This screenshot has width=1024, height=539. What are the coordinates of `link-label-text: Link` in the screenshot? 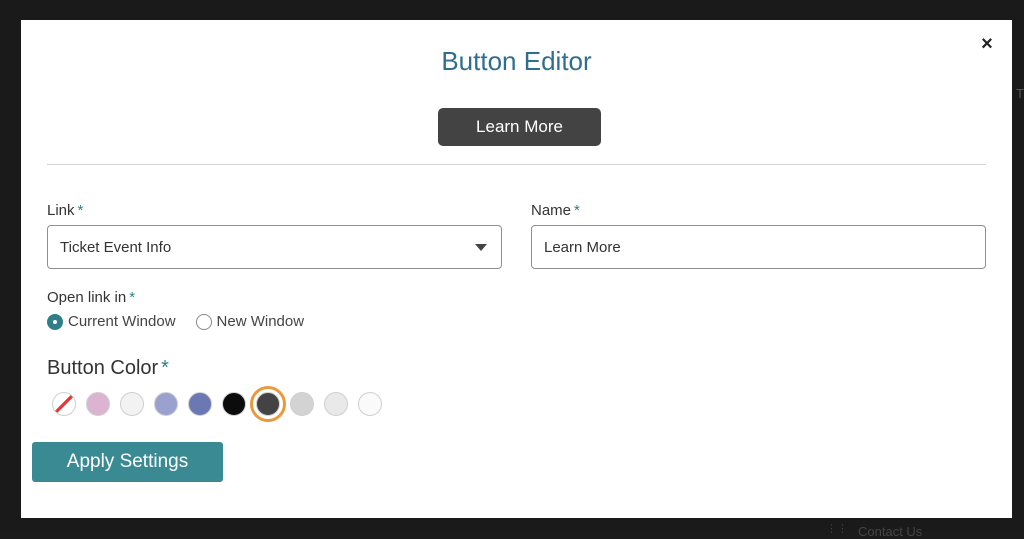 It's located at (61, 210).